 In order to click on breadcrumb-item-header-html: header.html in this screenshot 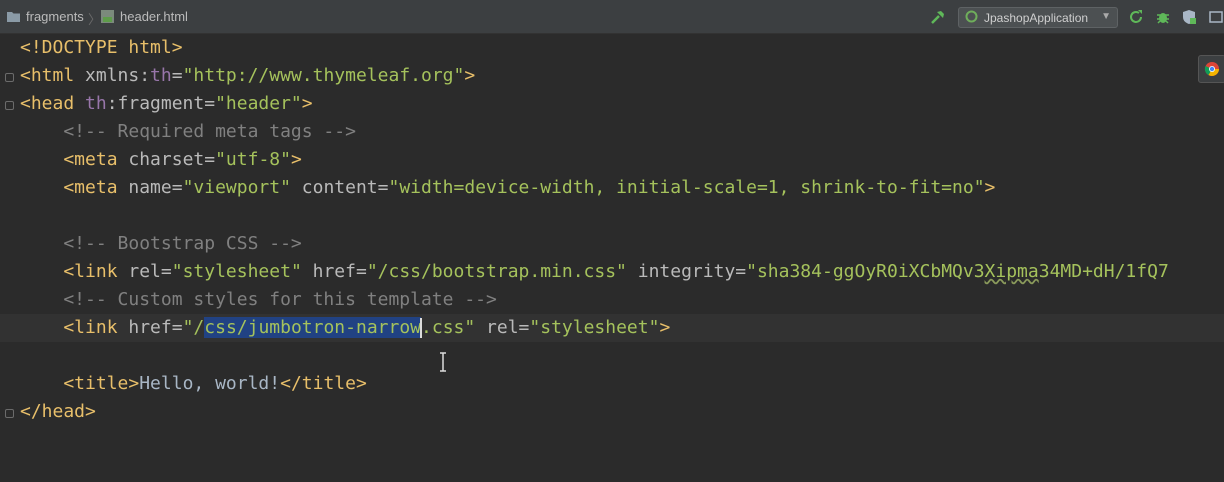, I will do `click(144, 16)`.